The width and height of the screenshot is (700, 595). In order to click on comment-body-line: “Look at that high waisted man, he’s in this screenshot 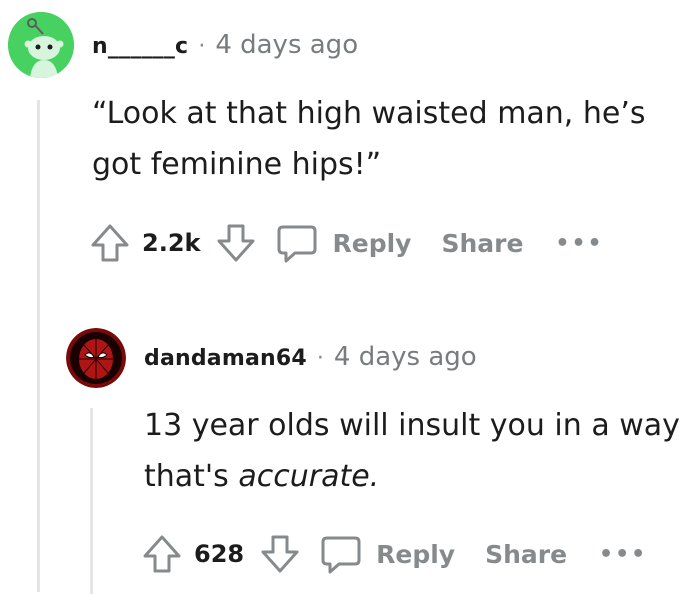, I will do `click(369, 113)`.